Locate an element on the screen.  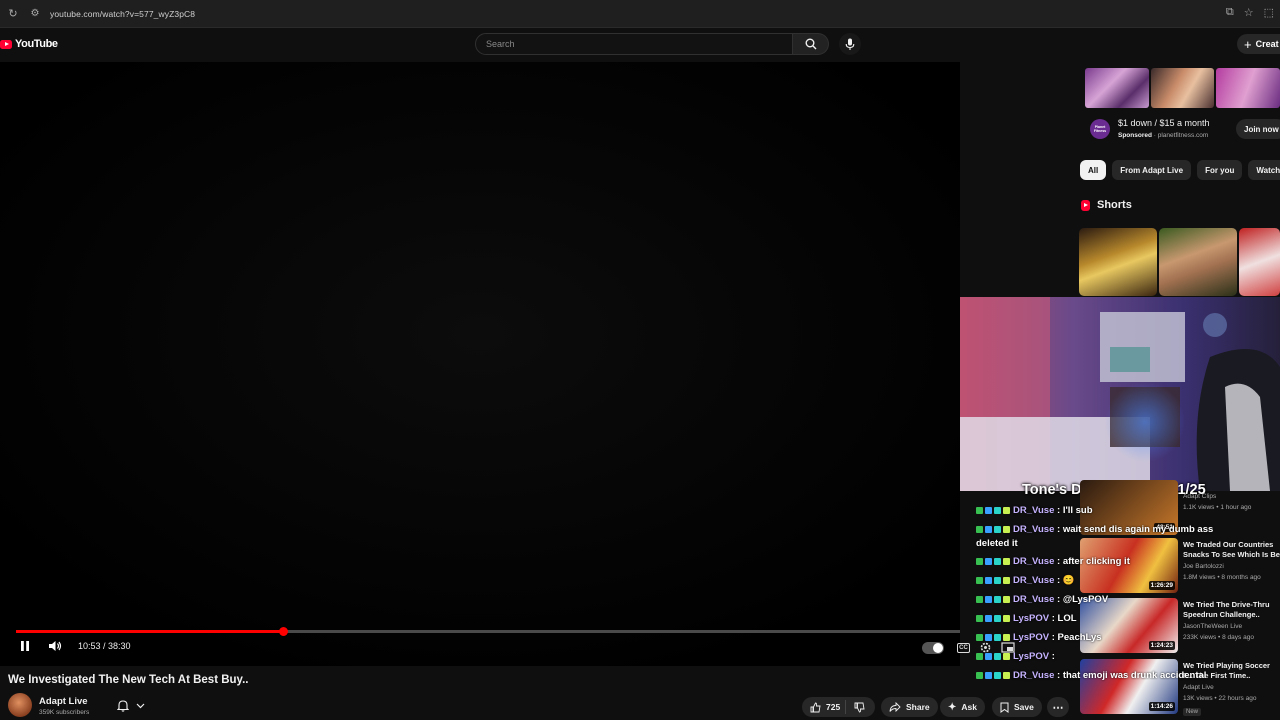
shorts-icon is located at coordinates (1085, 205).